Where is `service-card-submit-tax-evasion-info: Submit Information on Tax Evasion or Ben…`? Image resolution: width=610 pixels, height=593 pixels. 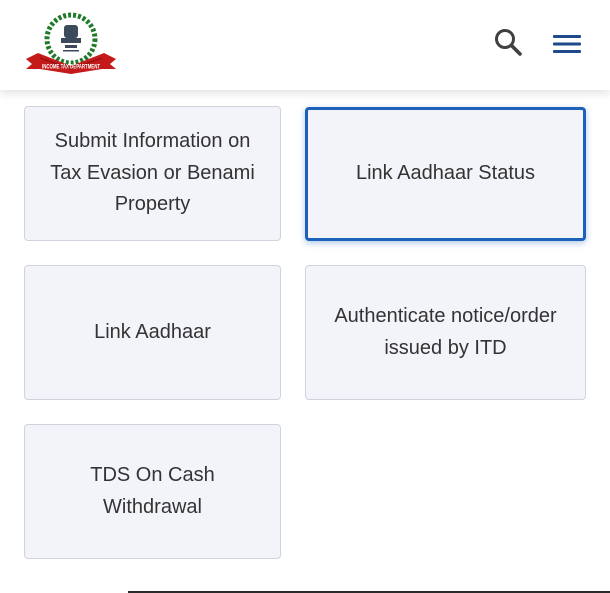 service-card-submit-tax-evasion-info: Submit Information on Tax Evasion or Ben… is located at coordinates (152, 173).